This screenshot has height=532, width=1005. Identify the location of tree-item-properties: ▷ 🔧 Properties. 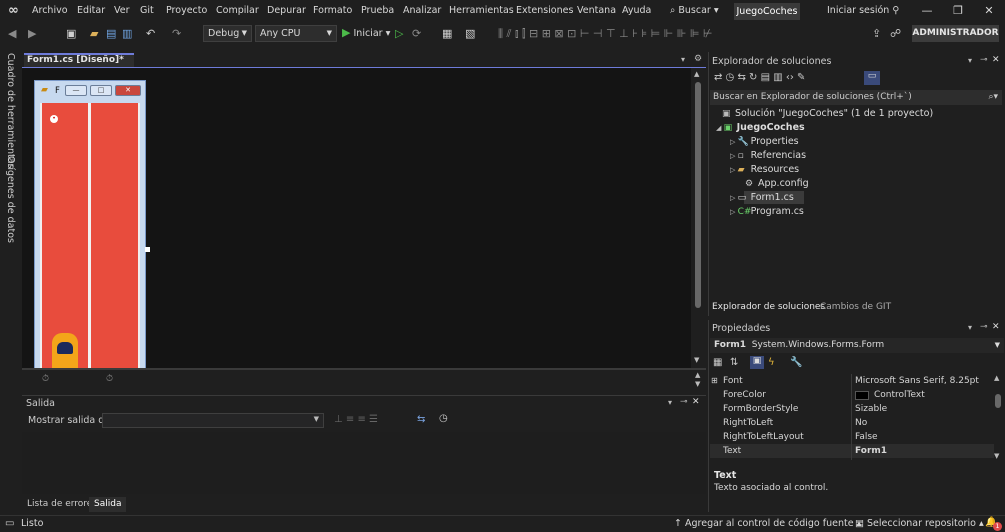
(764, 141).